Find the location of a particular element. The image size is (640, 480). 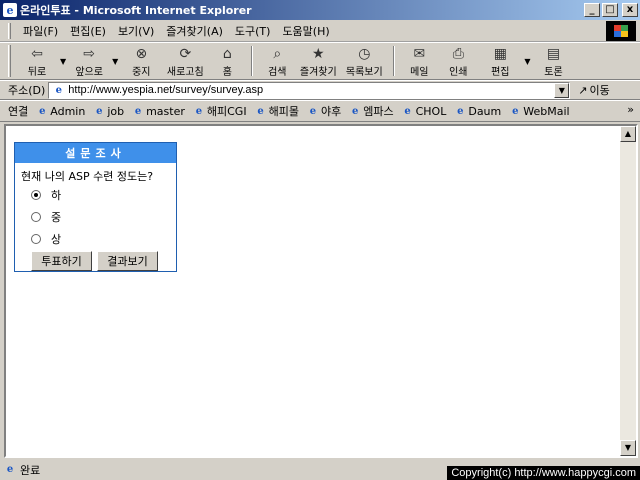

survey-box: 설문조사 현재 나의 ASP 수련 정도는? 하 중 상 투표하기 결과보기 is located at coordinates (95, 207).